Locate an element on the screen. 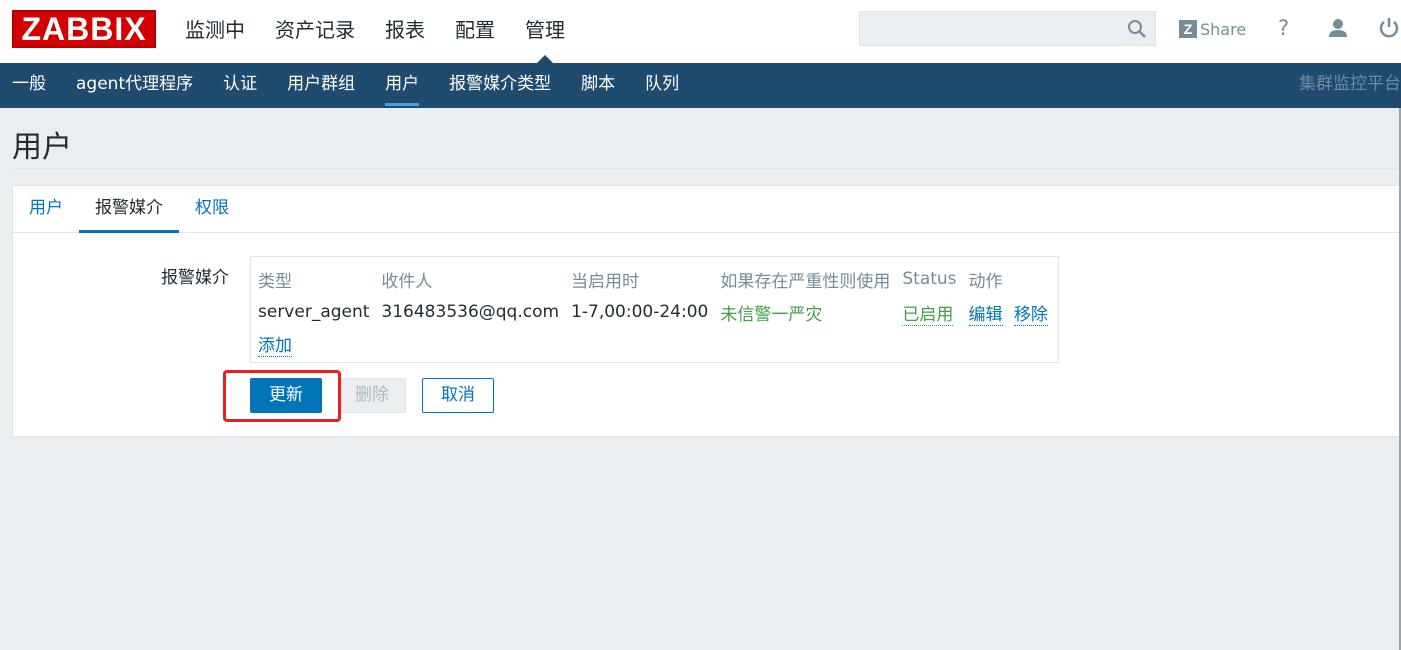 The image size is (1401, 650). media-severity: 未信警一严灾 is located at coordinates (771, 314).